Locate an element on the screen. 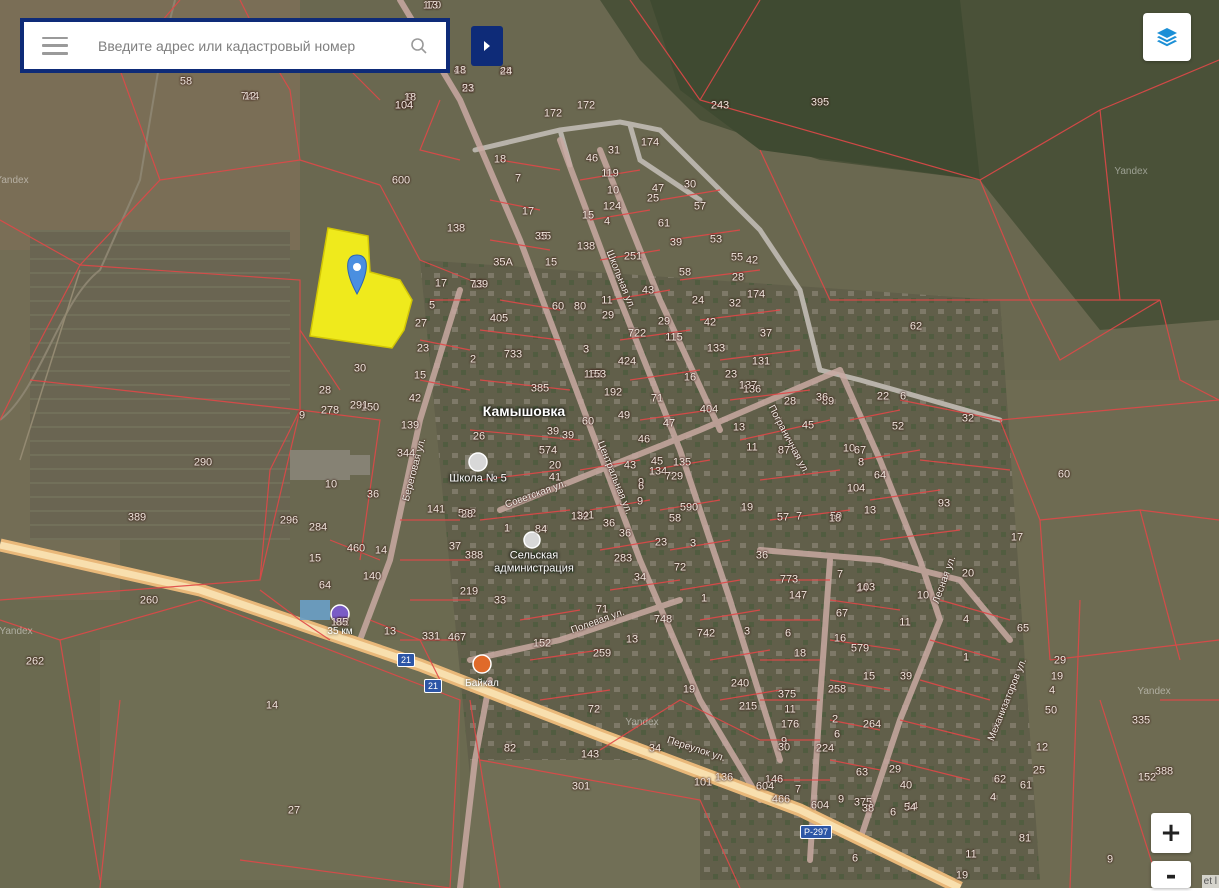 Image resolution: width=1219 pixels, height=891 pixels. stop-baikal-label: Байкал is located at coordinates (482, 684).